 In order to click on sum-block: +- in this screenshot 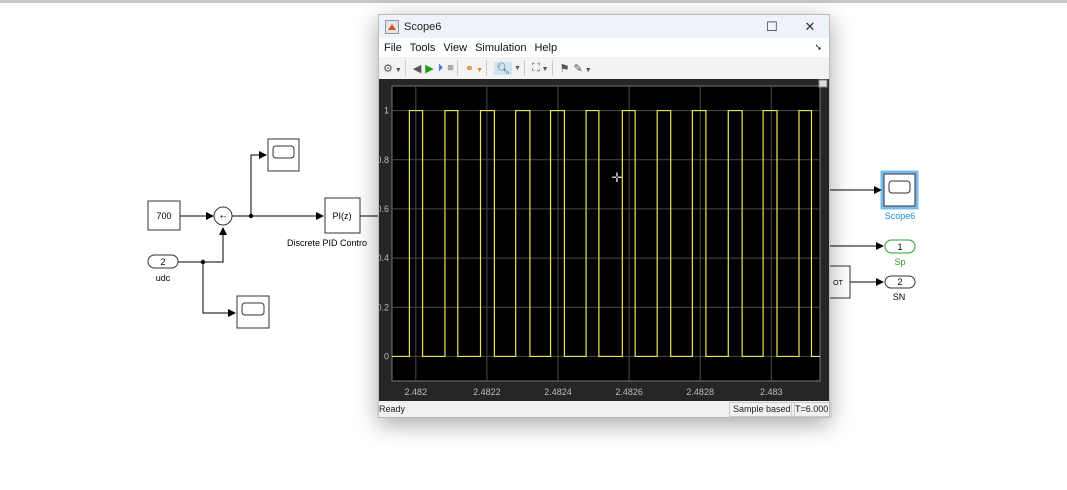, I will do `click(223, 216)`.